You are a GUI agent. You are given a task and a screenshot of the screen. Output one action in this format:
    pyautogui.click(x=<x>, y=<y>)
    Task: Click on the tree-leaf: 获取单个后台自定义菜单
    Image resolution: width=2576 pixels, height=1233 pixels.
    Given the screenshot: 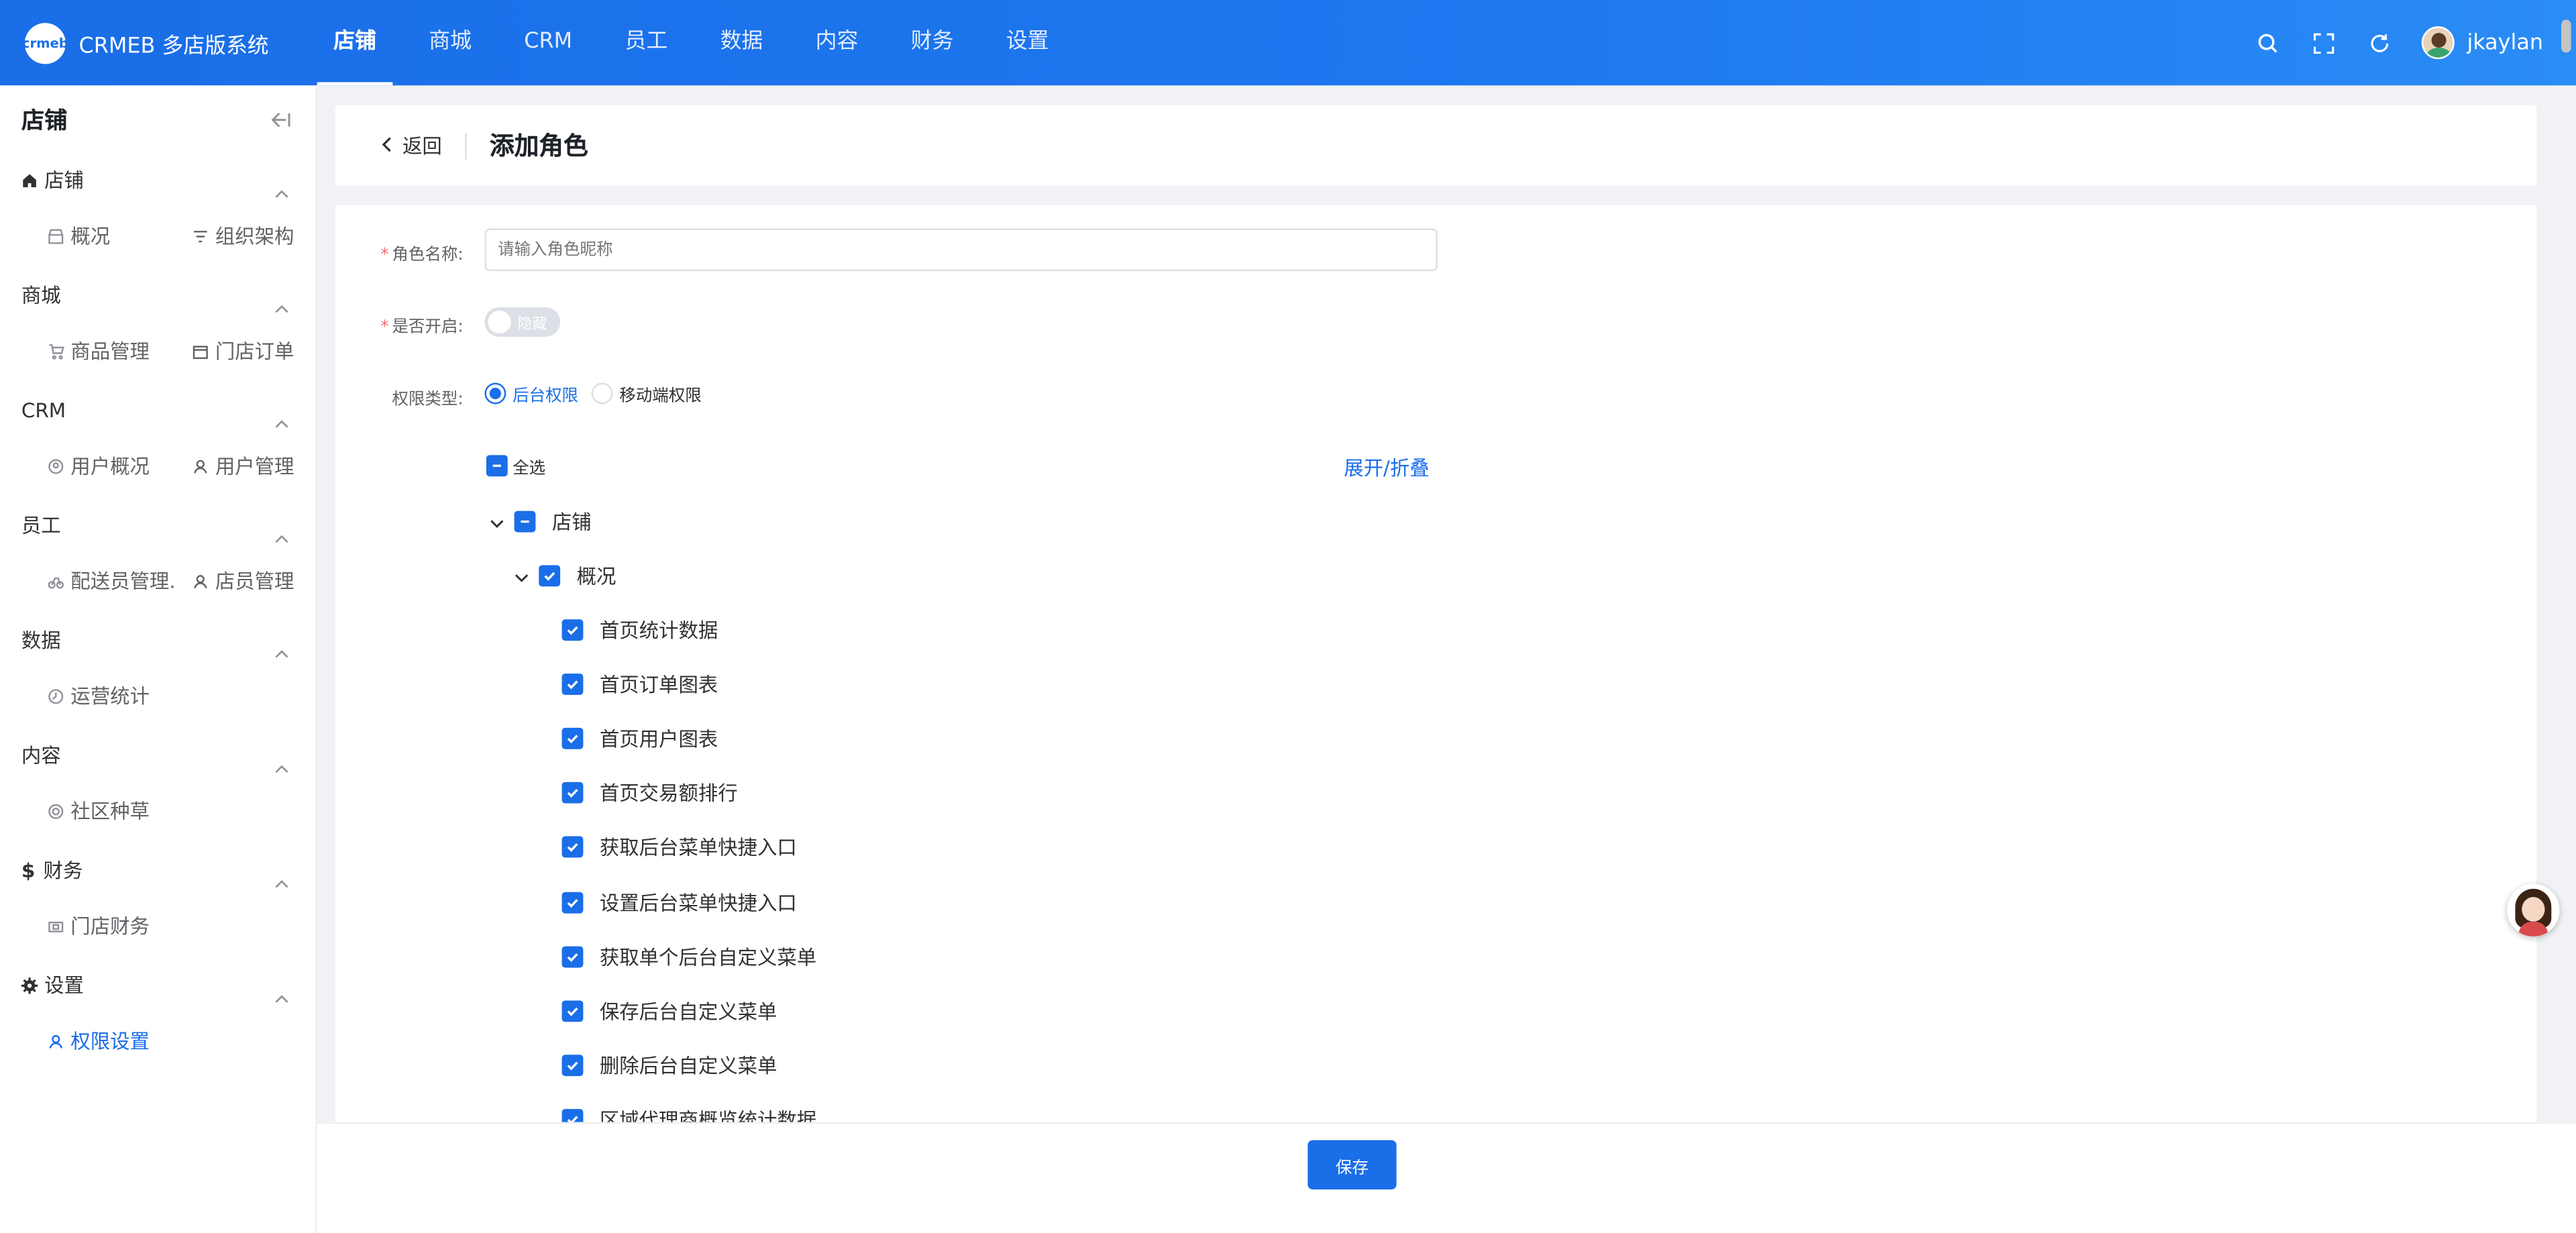 What is the action you would take?
    pyautogui.click(x=688, y=957)
    